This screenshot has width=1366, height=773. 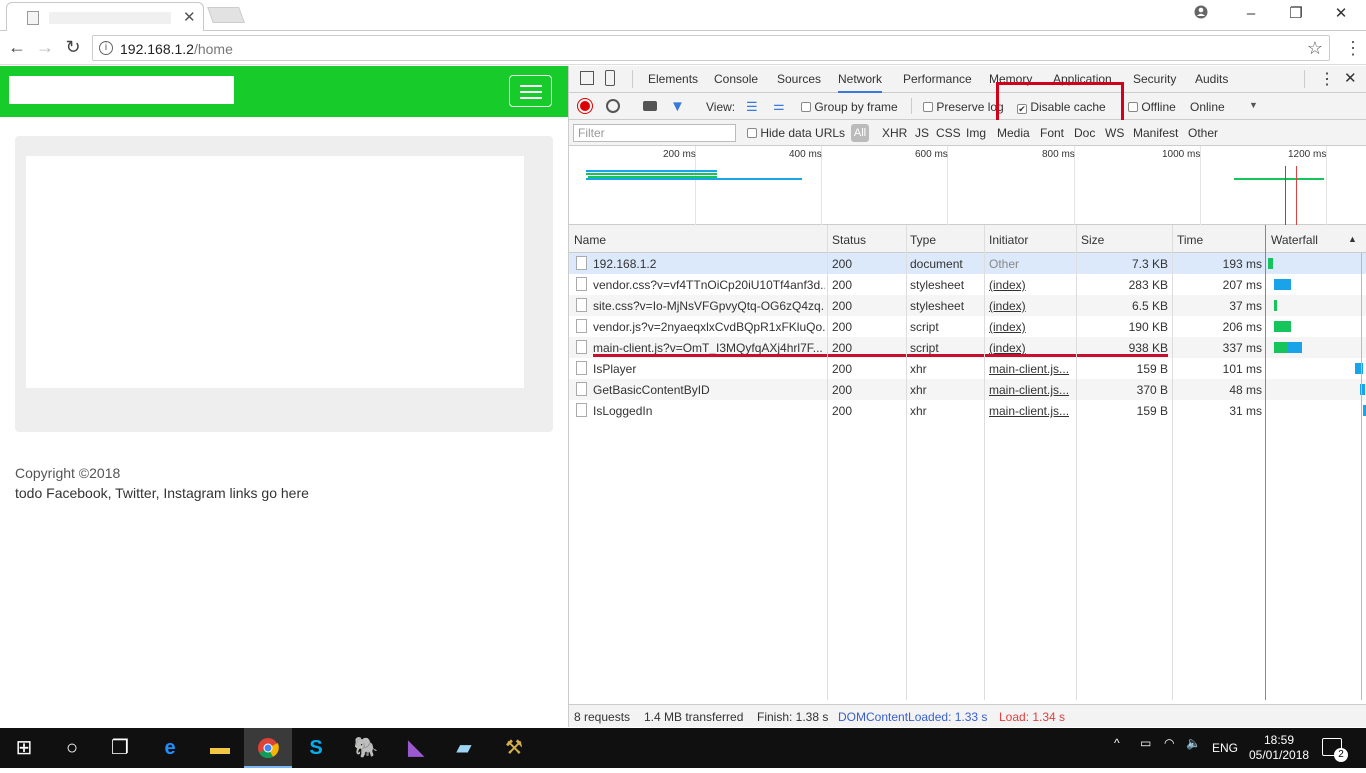 What do you see at coordinates (894, 133) in the screenshot?
I see `filter-xhr: XHR` at bounding box center [894, 133].